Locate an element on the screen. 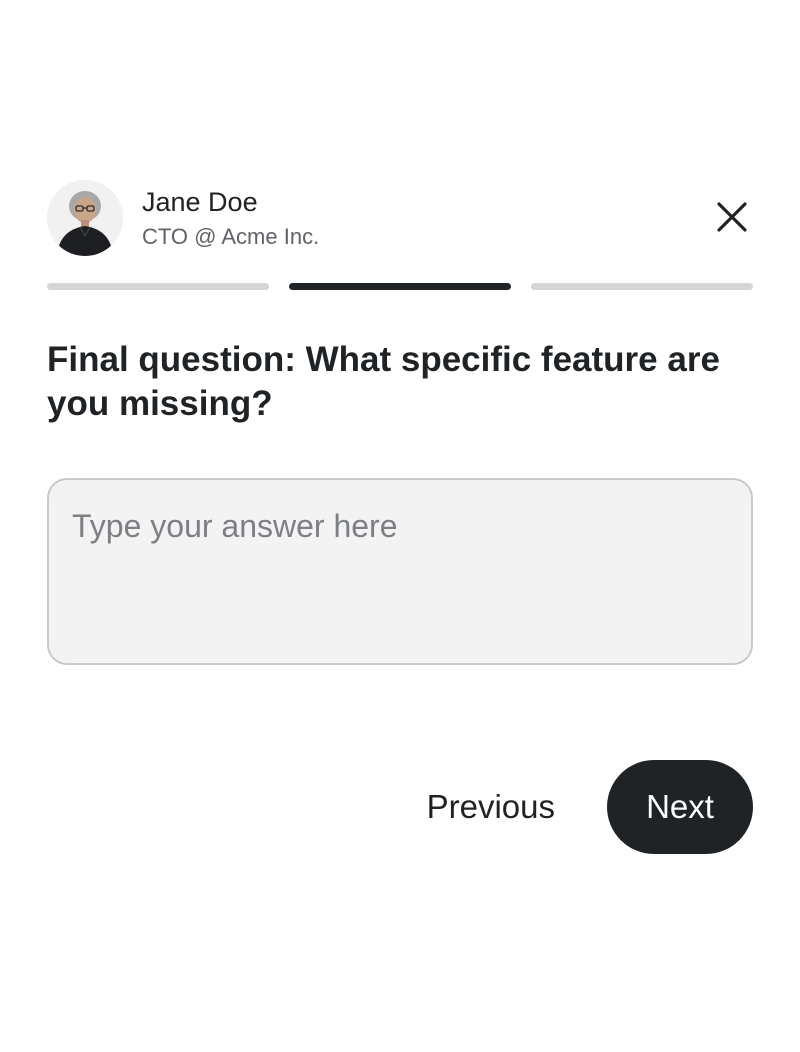 The height and width of the screenshot is (1052, 800). navigation-actions: Previous Next is located at coordinates (577, 807).